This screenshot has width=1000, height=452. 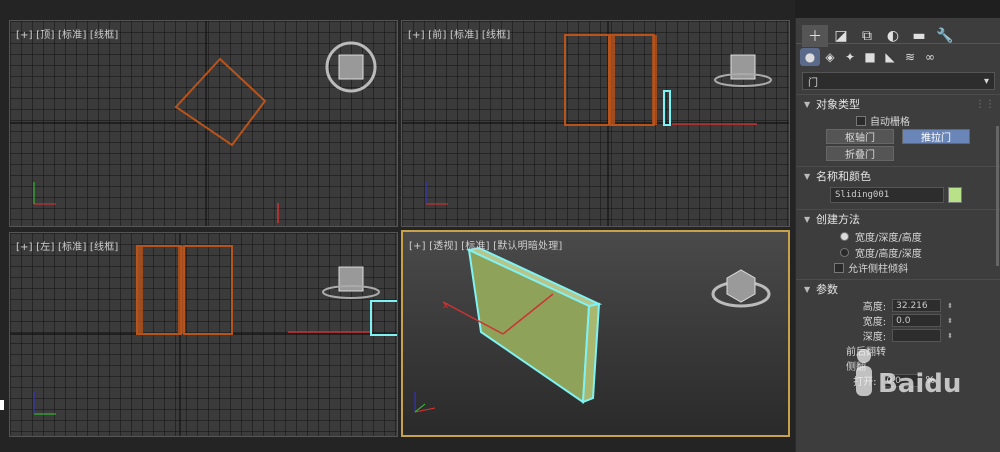 I want to click on command-panel-tabs: ＋ ◪ ⧉ ◐ ▬ 🔧, so click(x=898, y=32).